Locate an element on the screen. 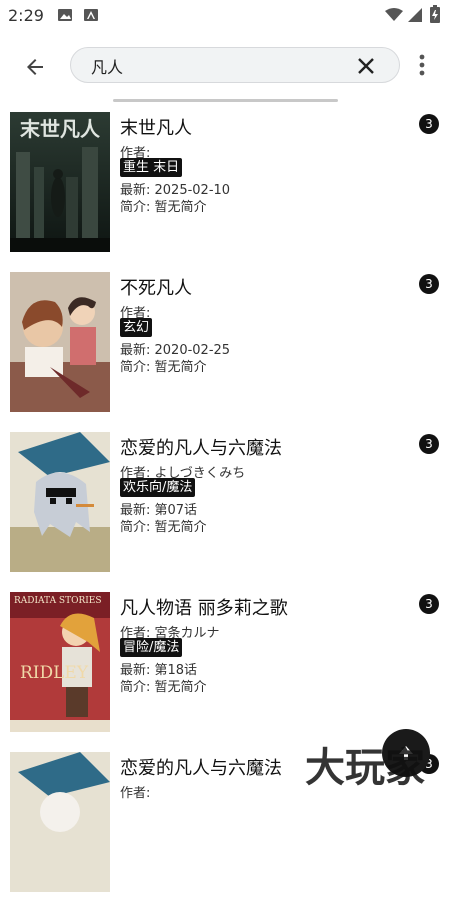 The width and height of the screenshot is (450, 912). comic-title: 凡人物语 丽多莉之歌 is located at coordinates (204, 608).